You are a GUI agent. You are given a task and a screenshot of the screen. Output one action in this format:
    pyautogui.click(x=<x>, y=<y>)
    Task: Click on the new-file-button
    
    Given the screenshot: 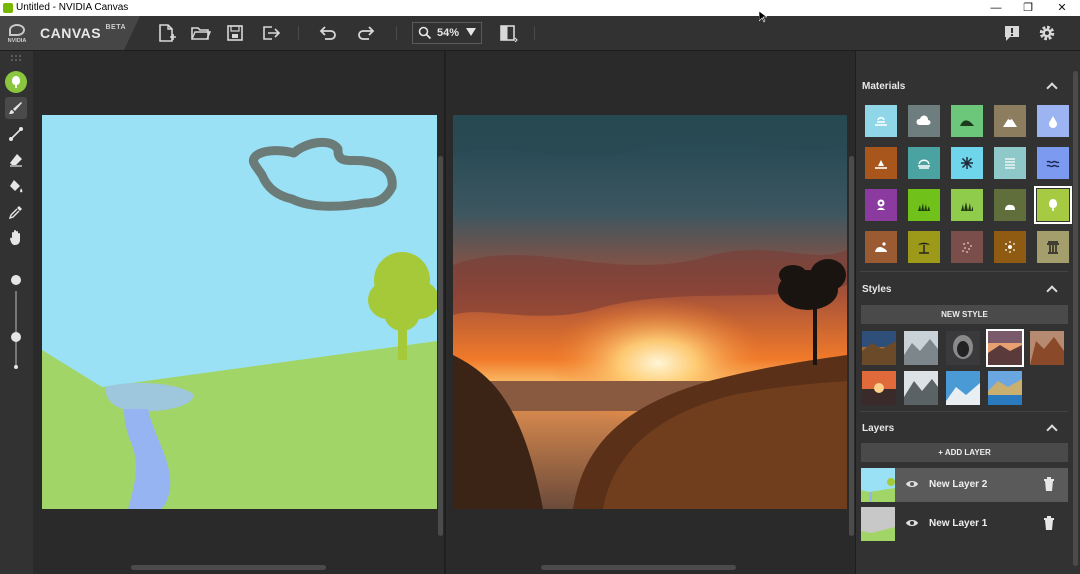 What is the action you would take?
    pyautogui.click(x=166, y=33)
    